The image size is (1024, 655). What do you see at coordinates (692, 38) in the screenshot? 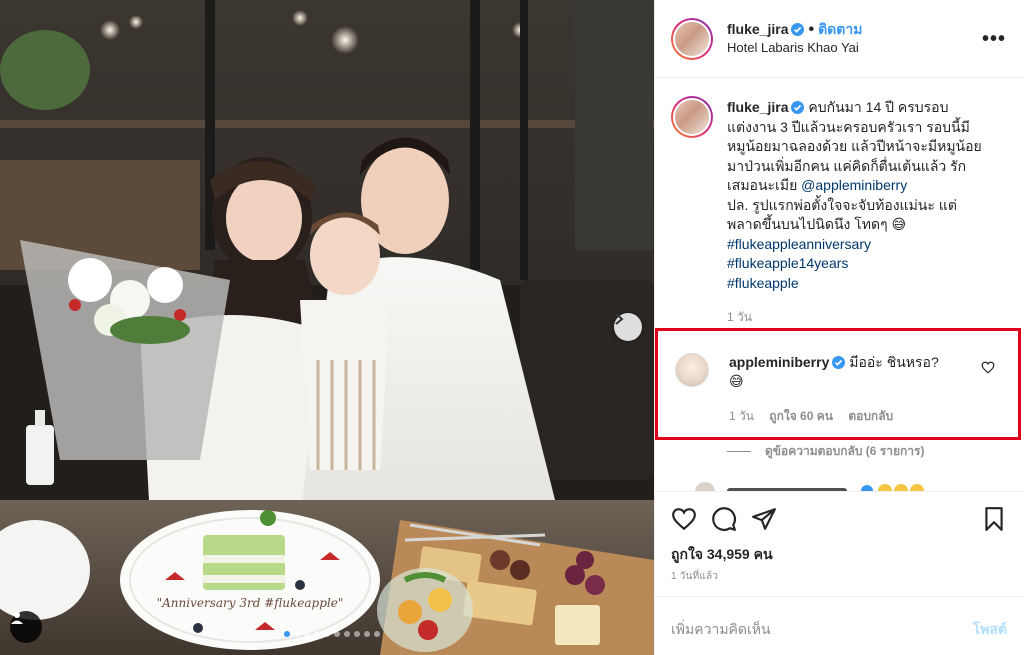
I see `author-avatar` at bounding box center [692, 38].